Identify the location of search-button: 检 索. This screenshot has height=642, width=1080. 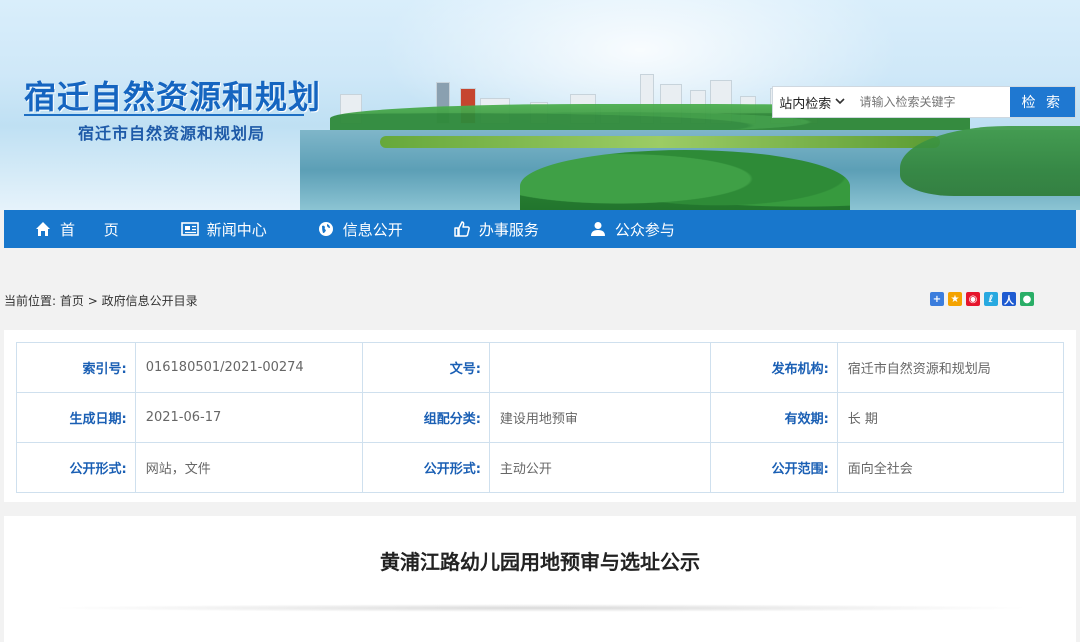
(1042, 102).